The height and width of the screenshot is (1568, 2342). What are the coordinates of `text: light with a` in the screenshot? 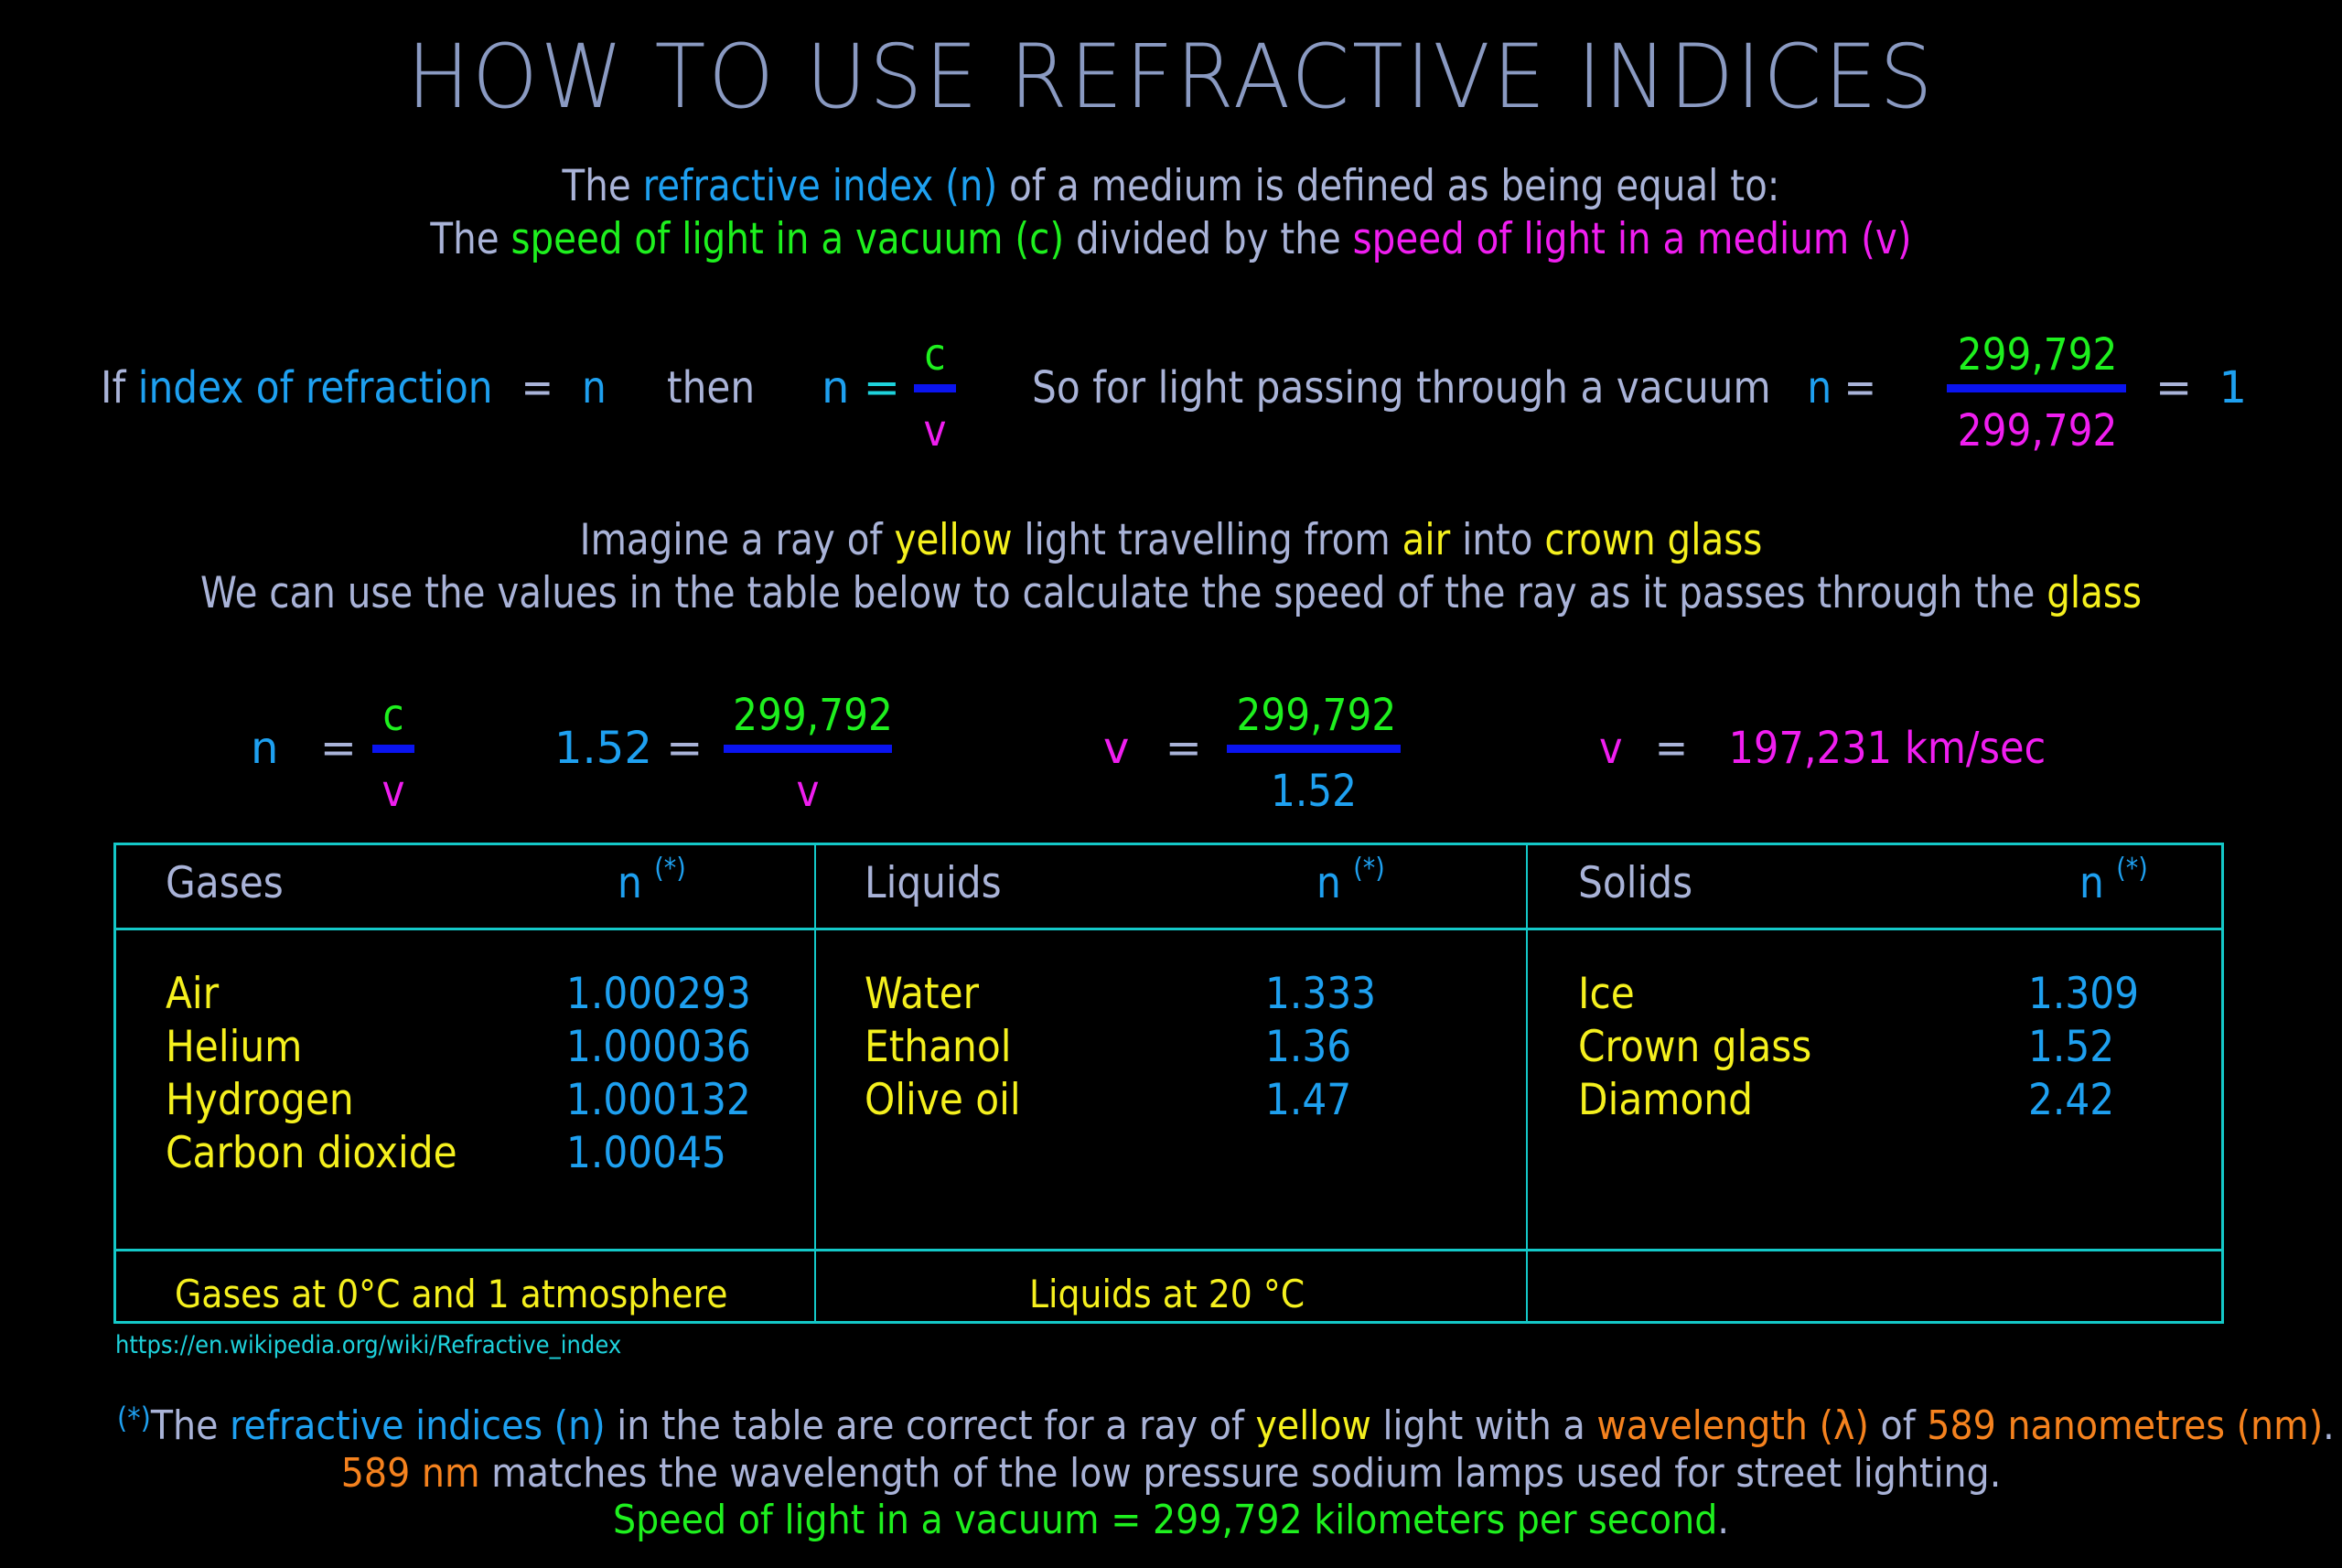 It's located at (1483, 1425).